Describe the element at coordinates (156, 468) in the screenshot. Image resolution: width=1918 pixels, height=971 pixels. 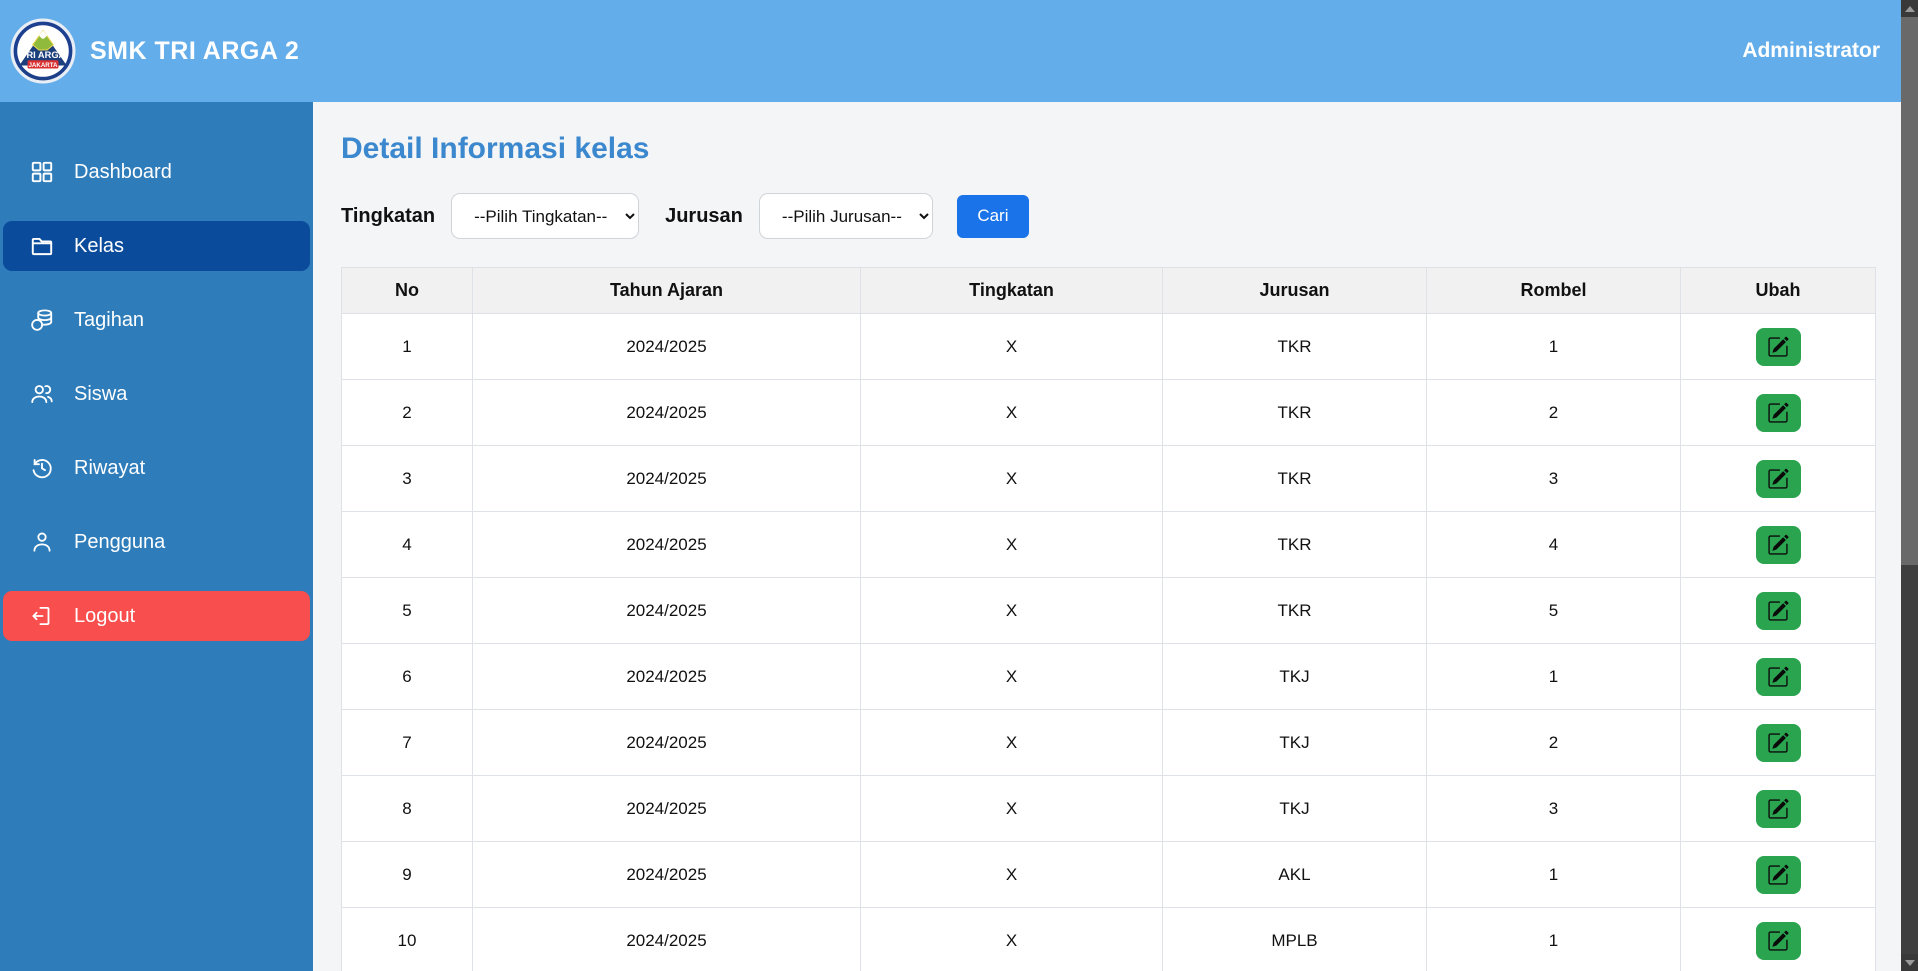
I see `sidebar-item-riwayat: Riwayat` at that location.